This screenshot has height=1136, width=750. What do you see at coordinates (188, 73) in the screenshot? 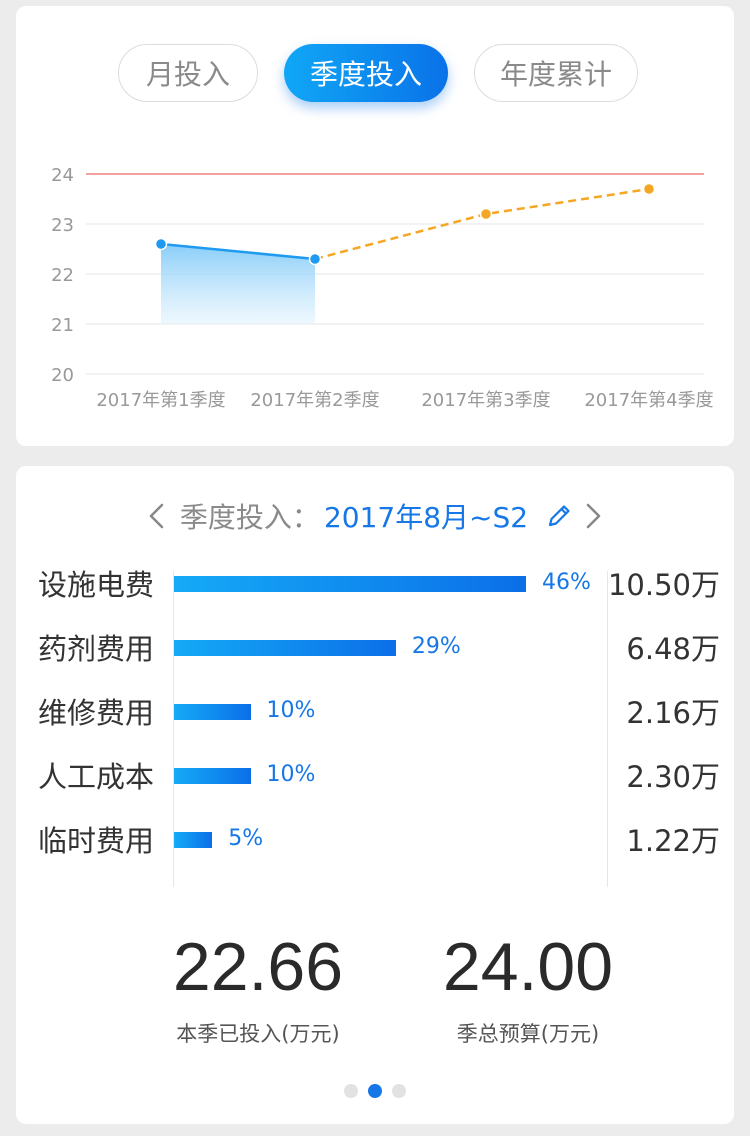
I see `tab-monthly: 月投入` at bounding box center [188, 73].